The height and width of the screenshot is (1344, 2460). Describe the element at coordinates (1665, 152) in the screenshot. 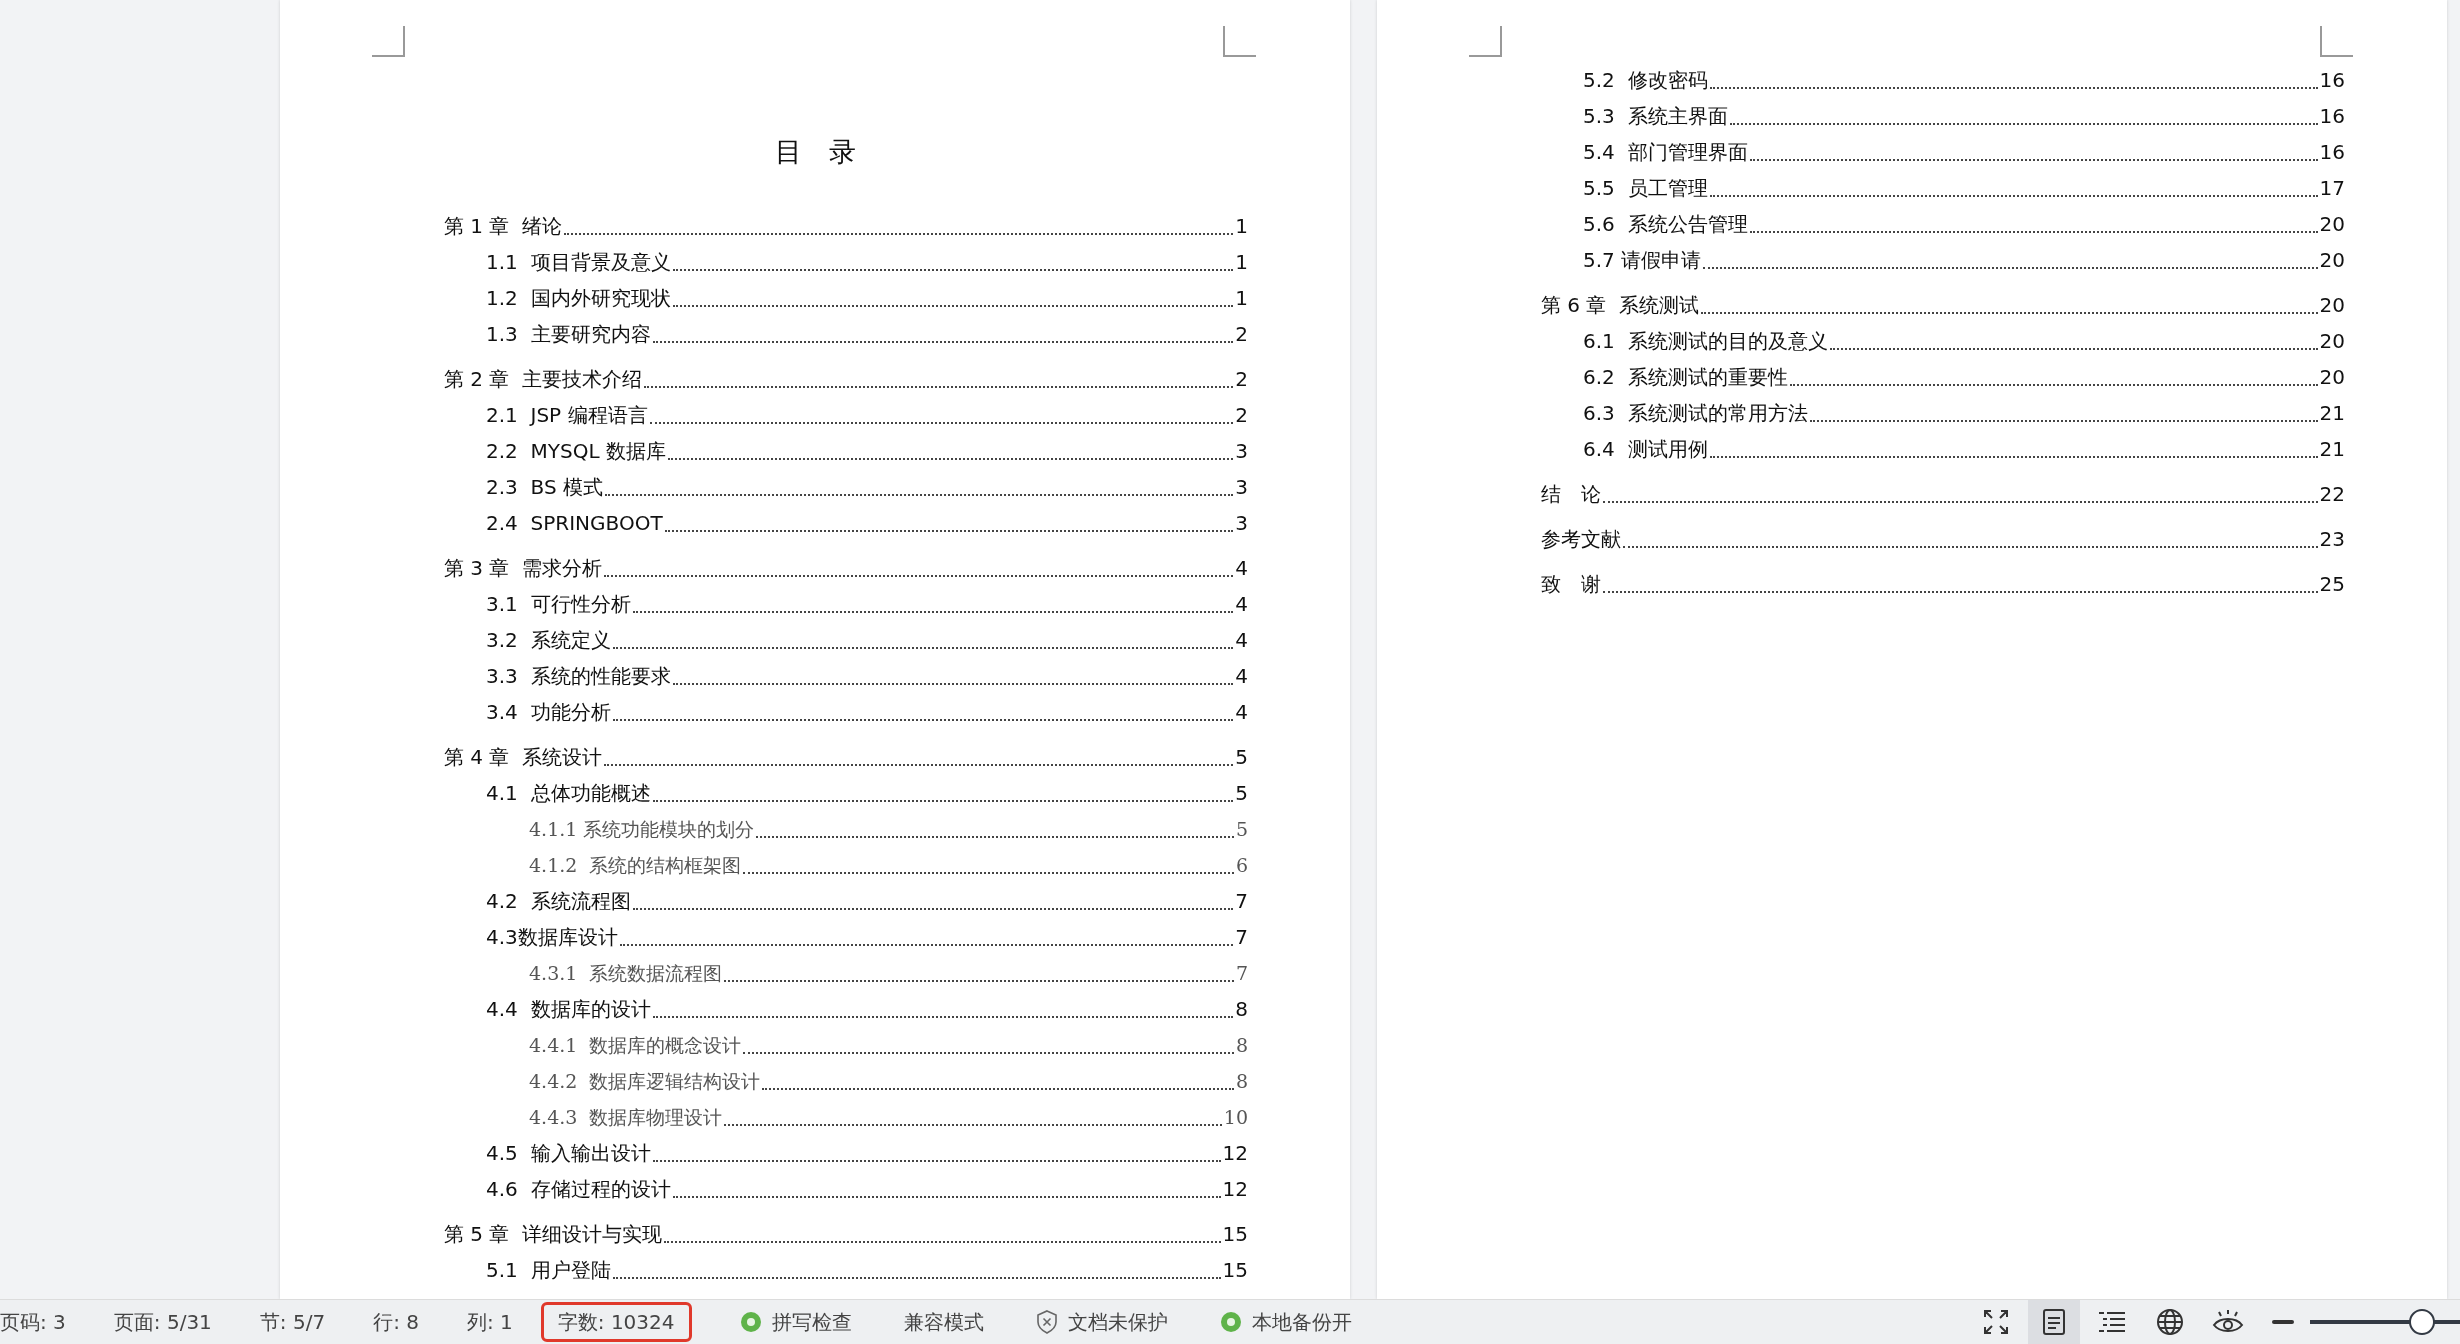

I see `toc-entry: 5.4 部门管理界面` at that location.